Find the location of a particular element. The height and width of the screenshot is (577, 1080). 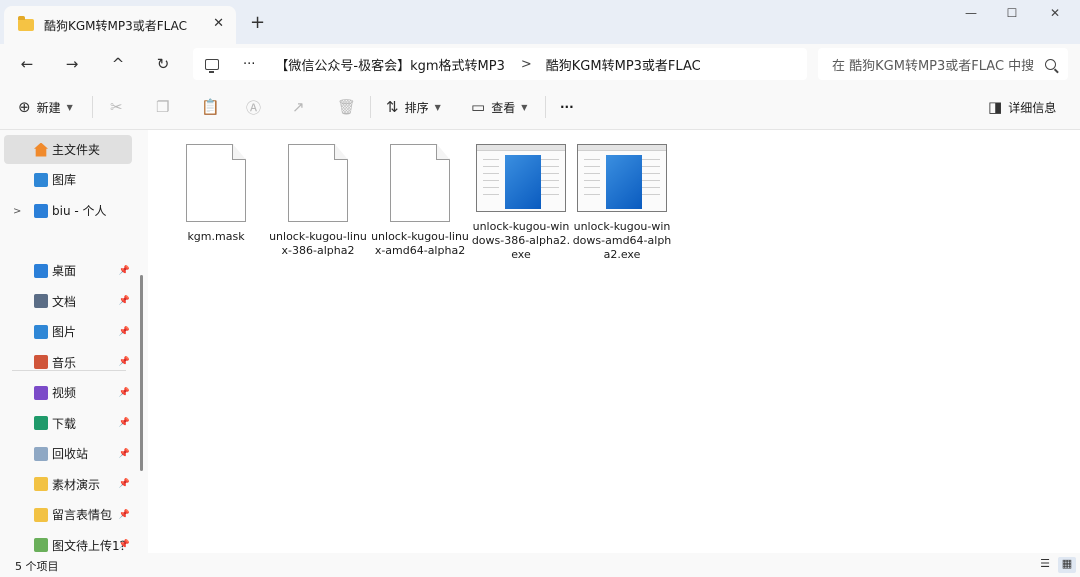

file-icon is located at coordinates (216, 183).